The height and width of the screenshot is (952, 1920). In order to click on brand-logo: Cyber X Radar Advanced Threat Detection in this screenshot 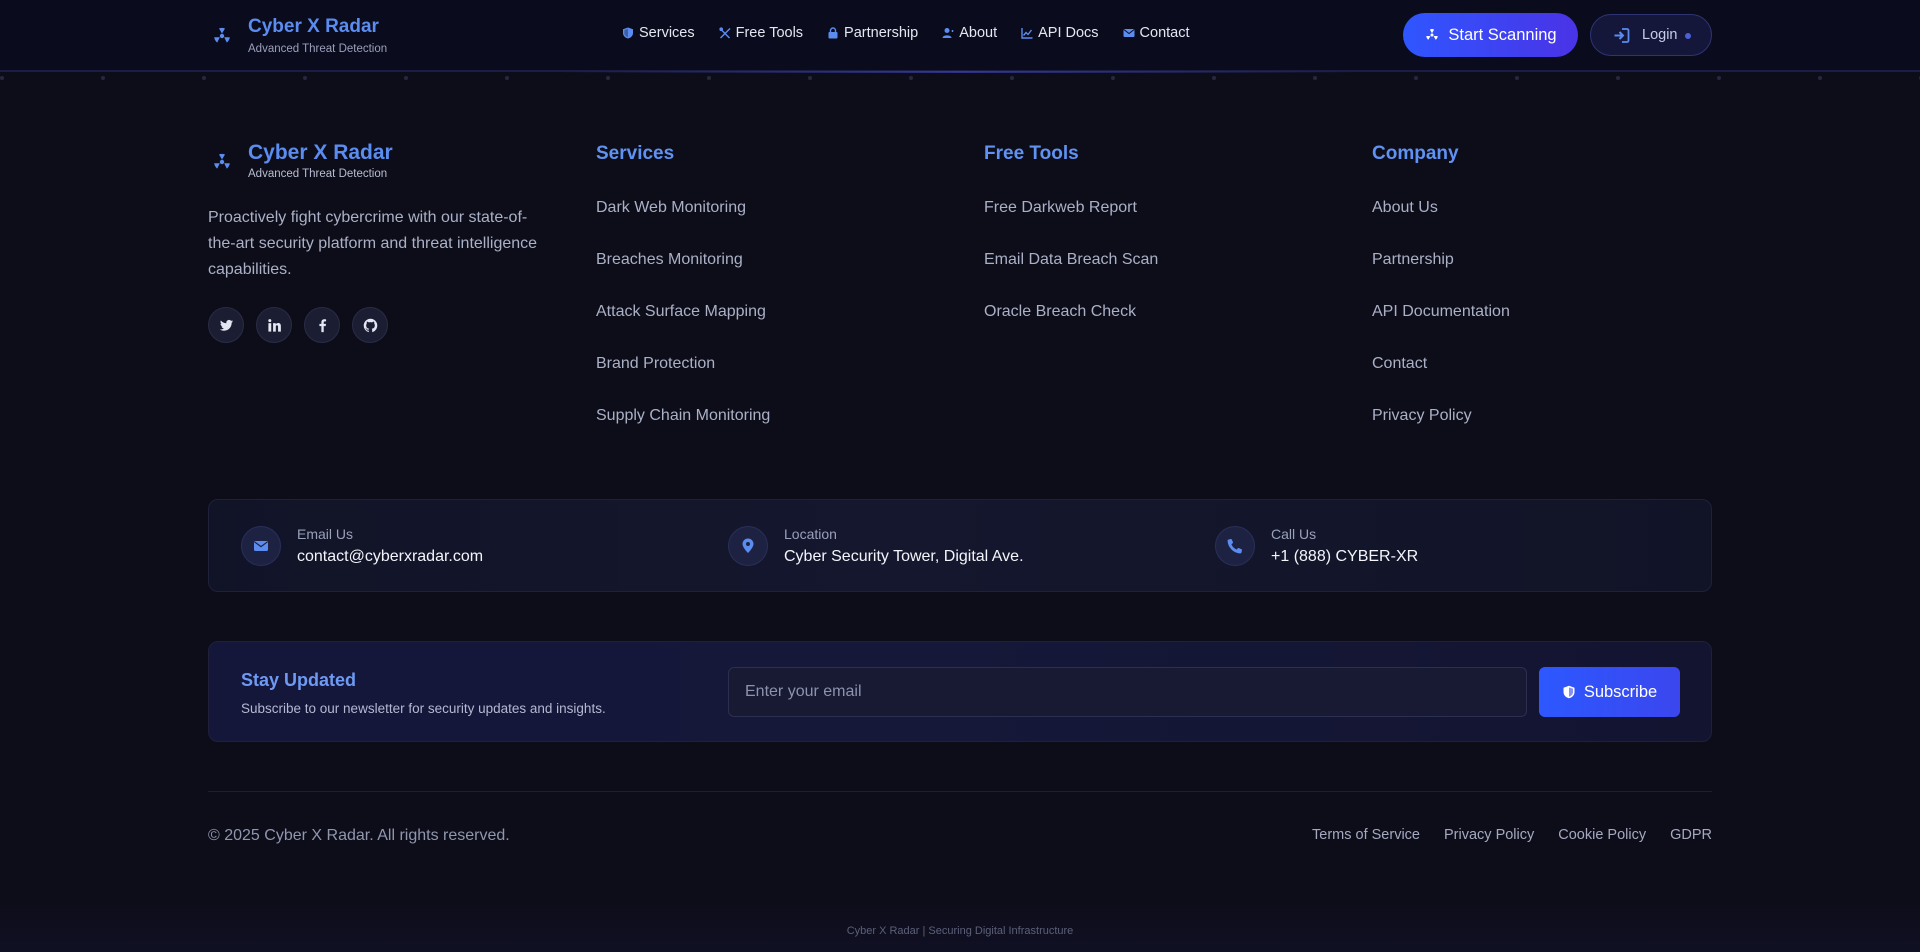, I will do `click(297, 36)`.